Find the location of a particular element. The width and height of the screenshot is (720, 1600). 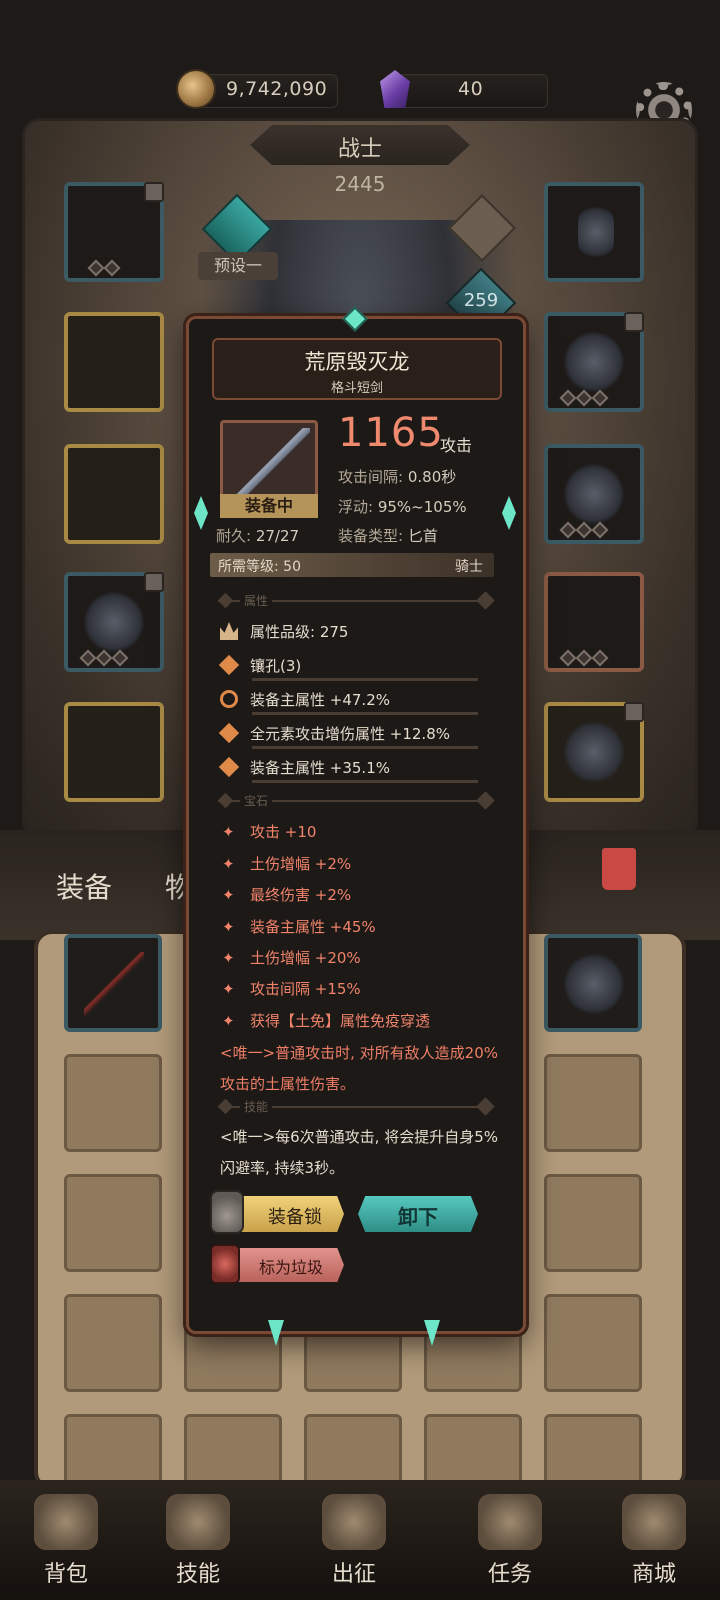

stat-label: 浮动: is located at coordinates (356, 507).